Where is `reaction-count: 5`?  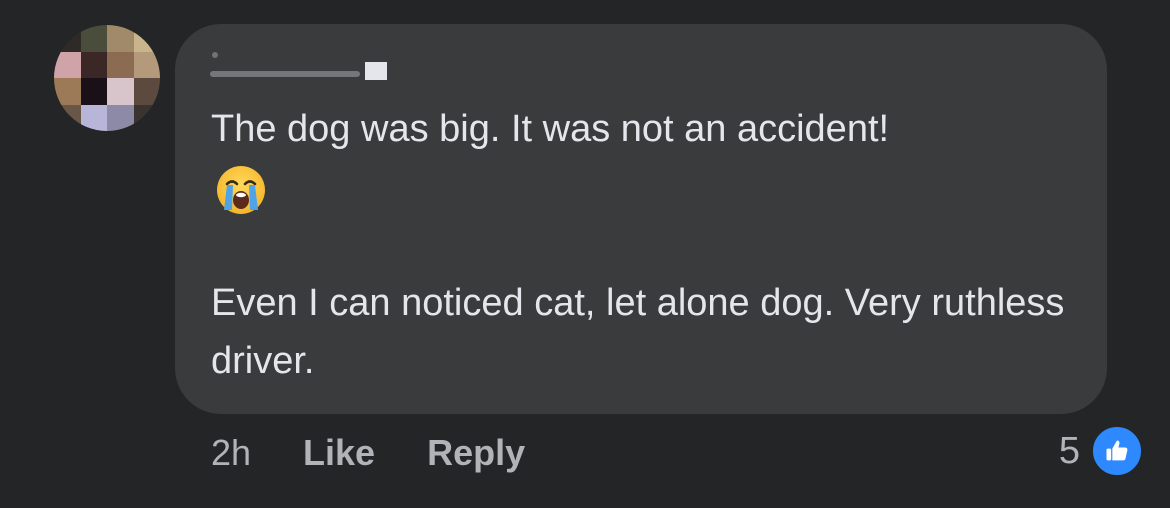
reaction-count: 5 is located at coordinates (1069, 450).